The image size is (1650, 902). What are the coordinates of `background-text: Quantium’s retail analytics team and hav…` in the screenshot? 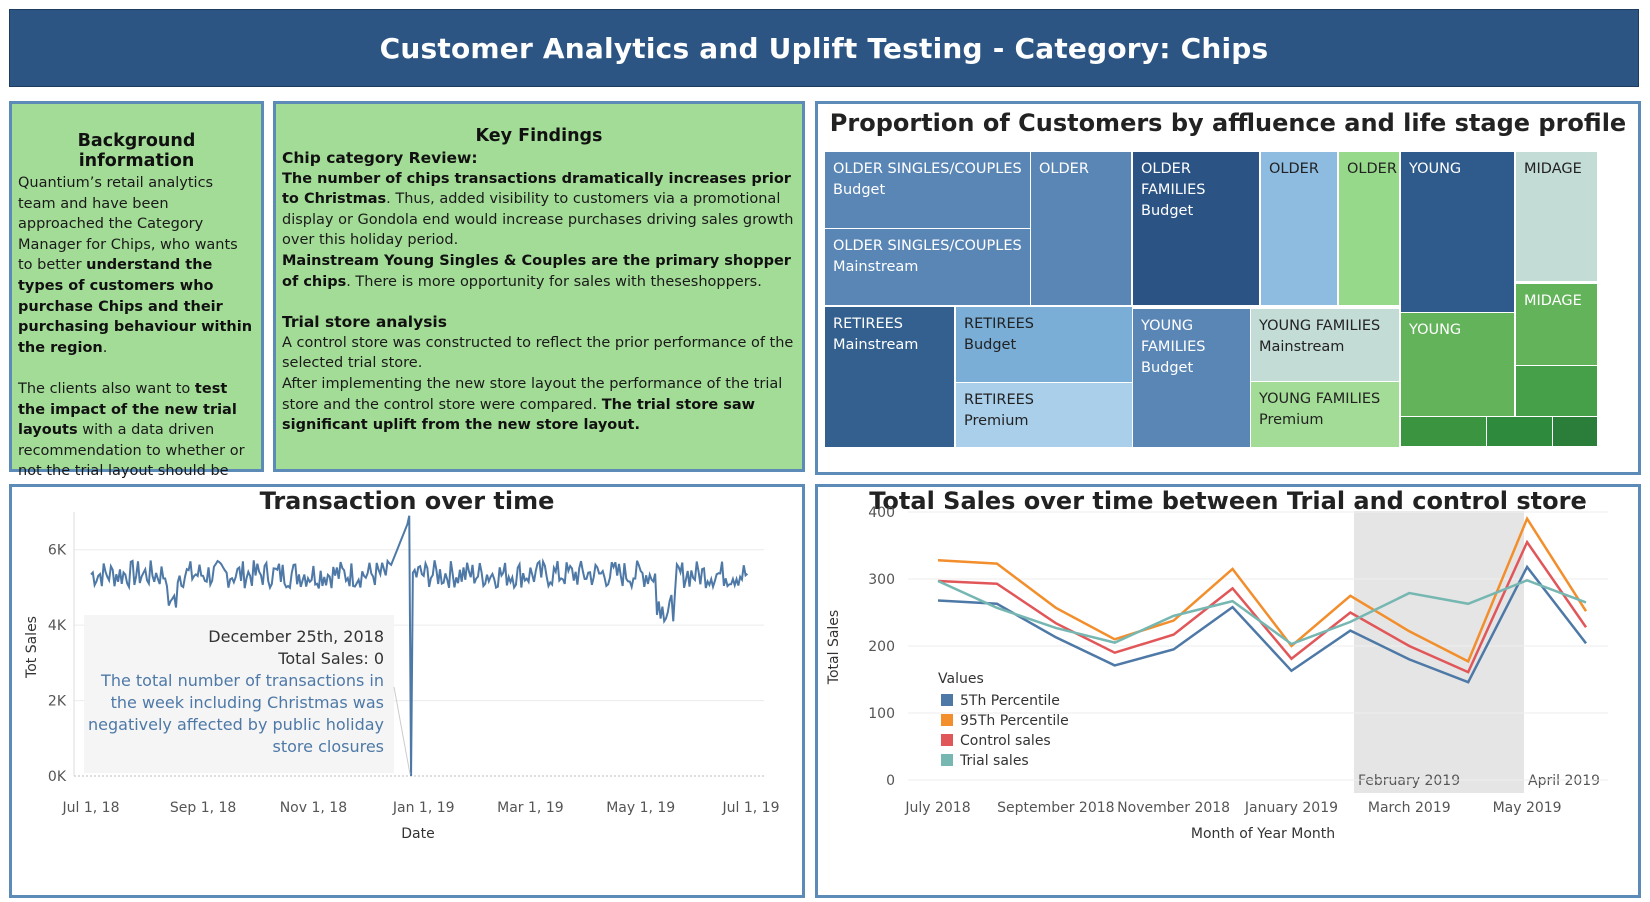 It's located at (136, 338).